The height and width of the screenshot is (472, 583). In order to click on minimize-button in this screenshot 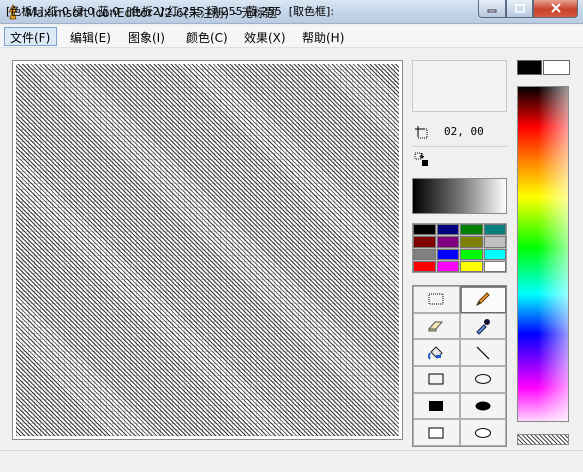, I will do `click(492, 9)`.